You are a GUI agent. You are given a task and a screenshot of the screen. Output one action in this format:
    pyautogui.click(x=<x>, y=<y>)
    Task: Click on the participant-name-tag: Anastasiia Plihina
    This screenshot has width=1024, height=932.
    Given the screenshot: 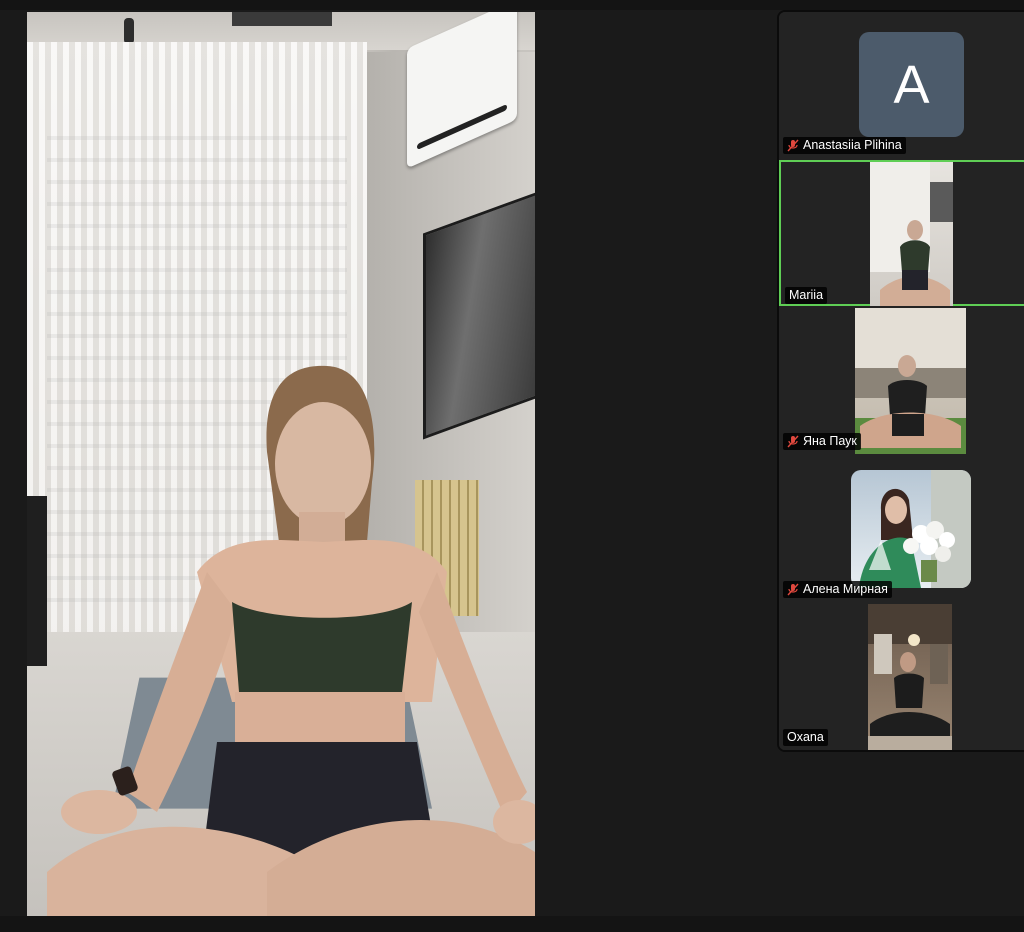 What is the action you would take?
    pyautogui.click(x=844, y=145)
    